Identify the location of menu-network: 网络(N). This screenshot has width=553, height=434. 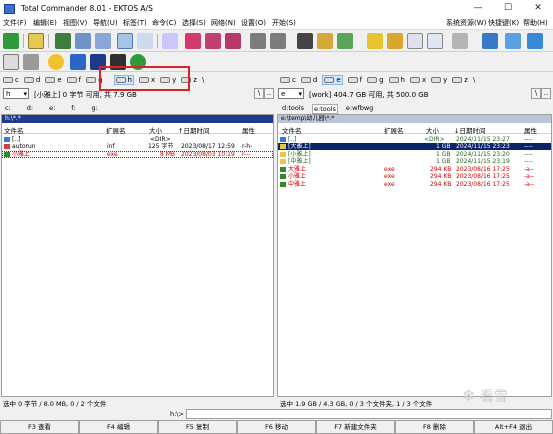
(223, 23).